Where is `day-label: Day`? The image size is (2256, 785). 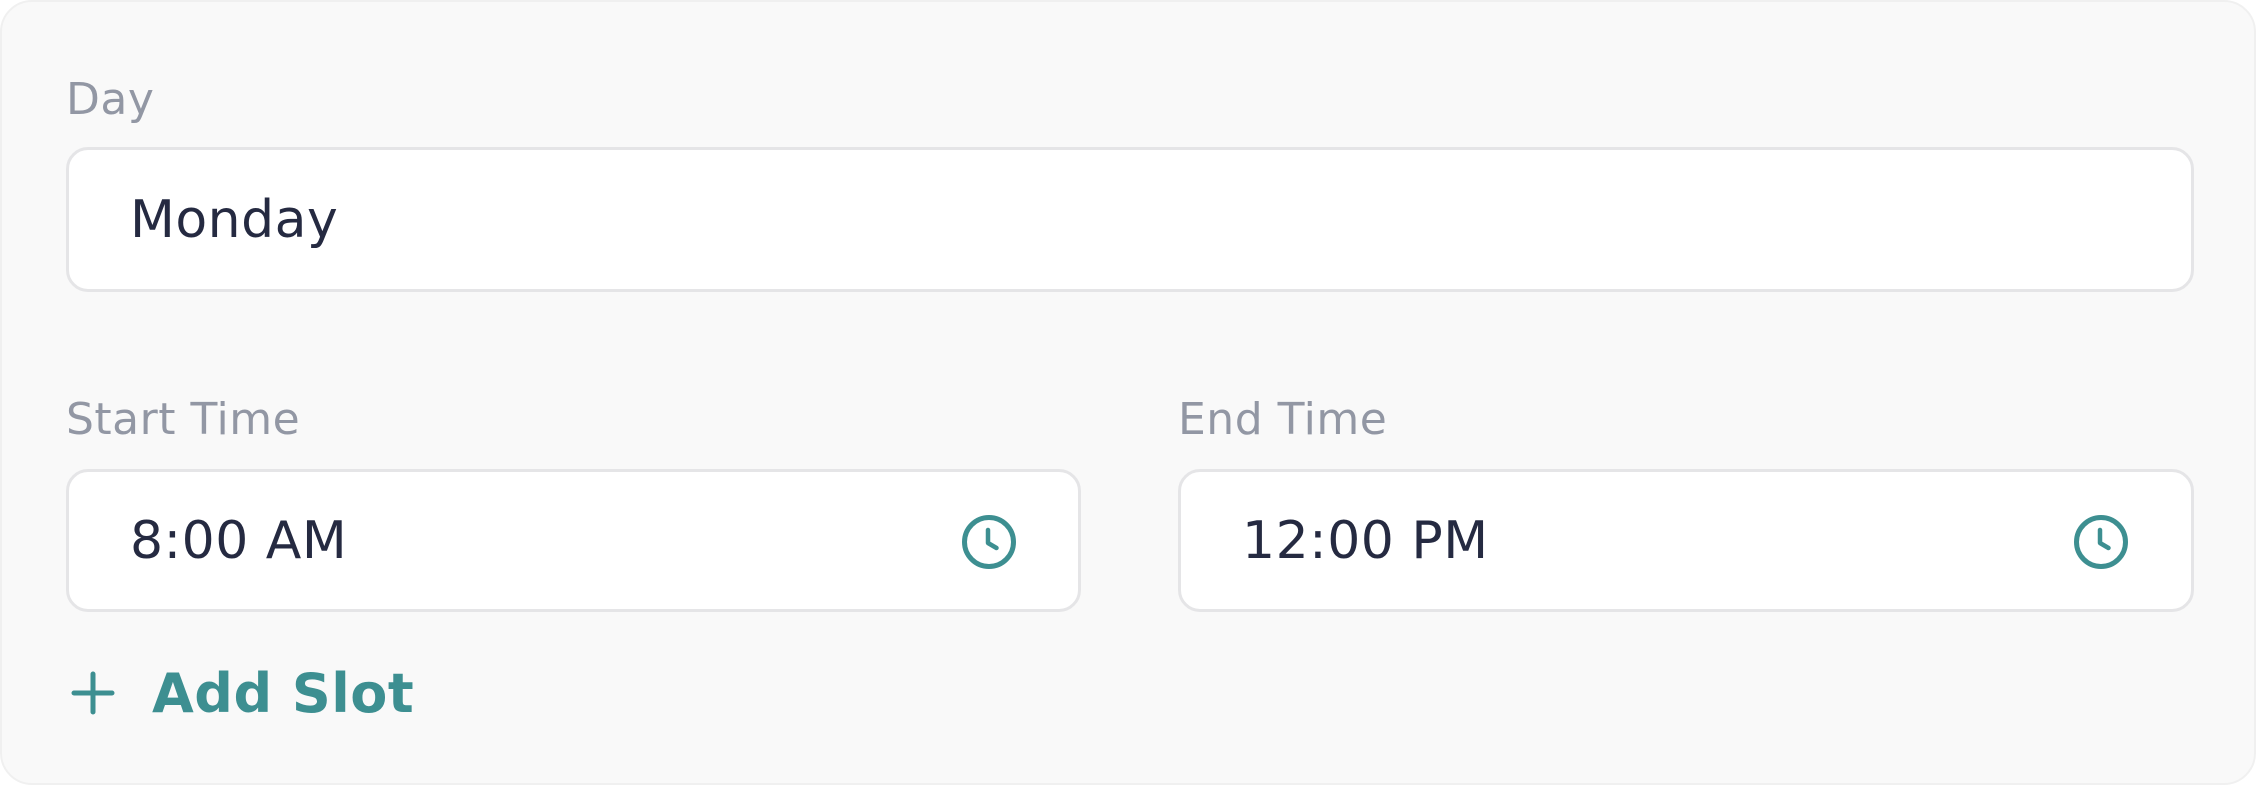
day-label: Day is located at coordinates (110, 99).